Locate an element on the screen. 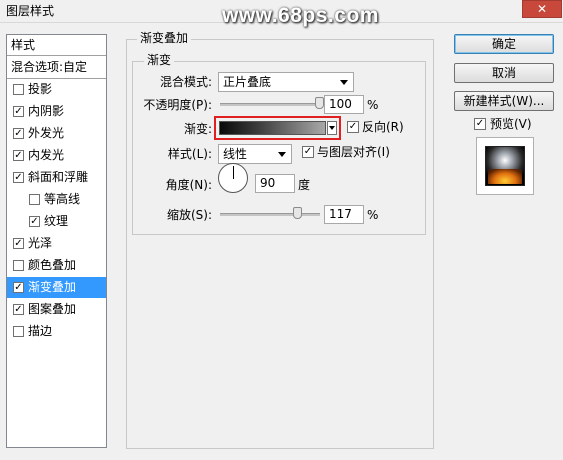 The height and width of the screenshot is (460, 563). style-list-item: ✓ 光泽 is located at coordinates (56, 243).